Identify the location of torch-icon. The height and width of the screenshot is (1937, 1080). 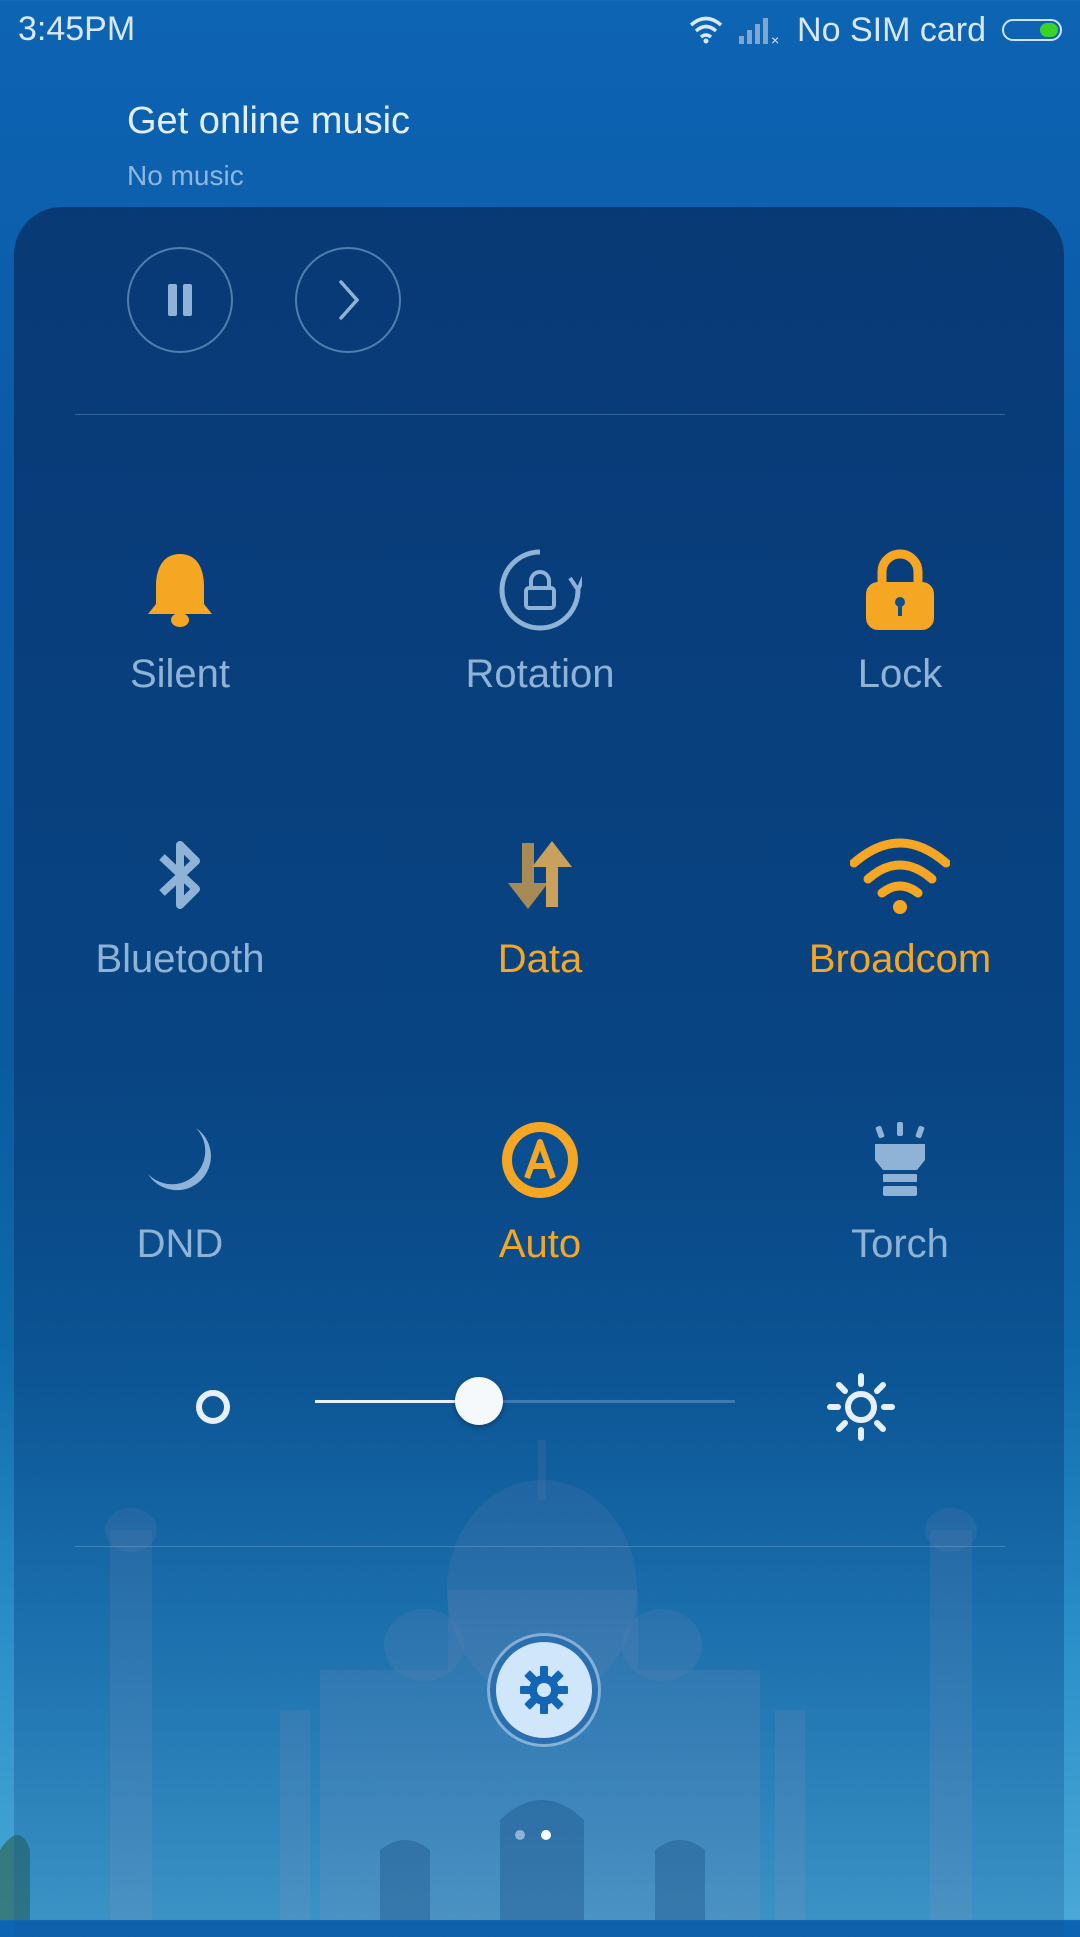
(900, 1160).